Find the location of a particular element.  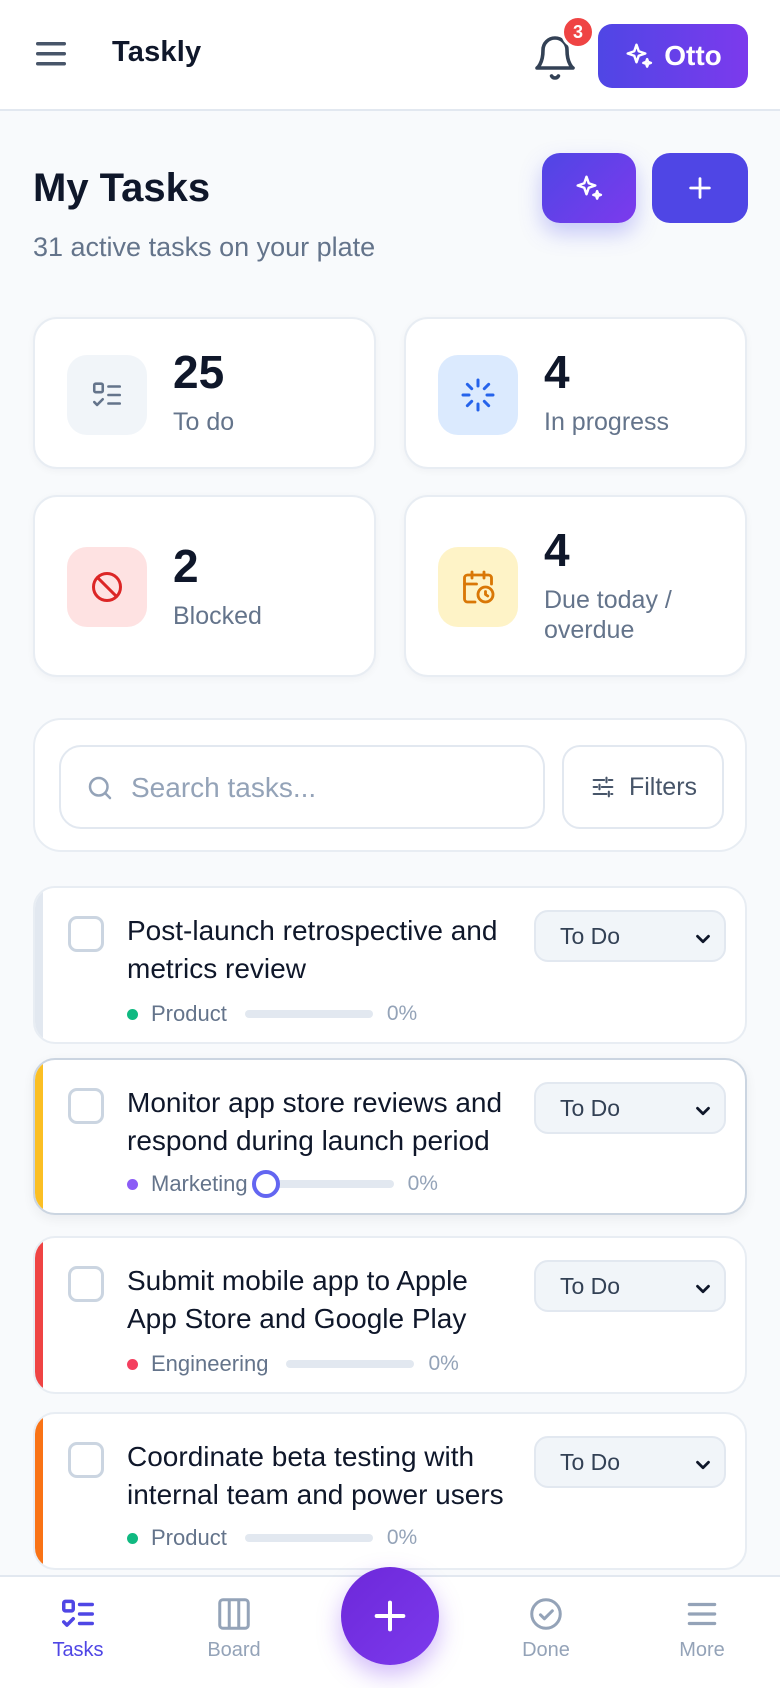

nav-label: More is located at coordinates (702, 1650).